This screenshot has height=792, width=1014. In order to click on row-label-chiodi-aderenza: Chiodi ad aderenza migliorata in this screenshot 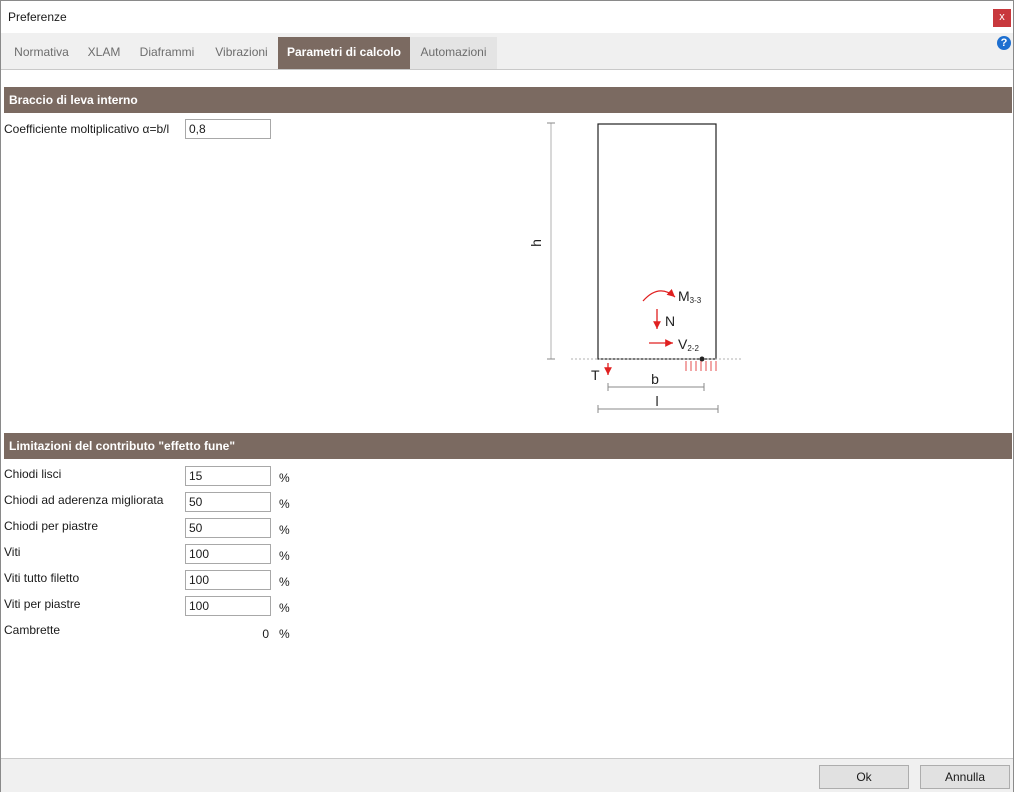, I will do `click(84, 500)`.